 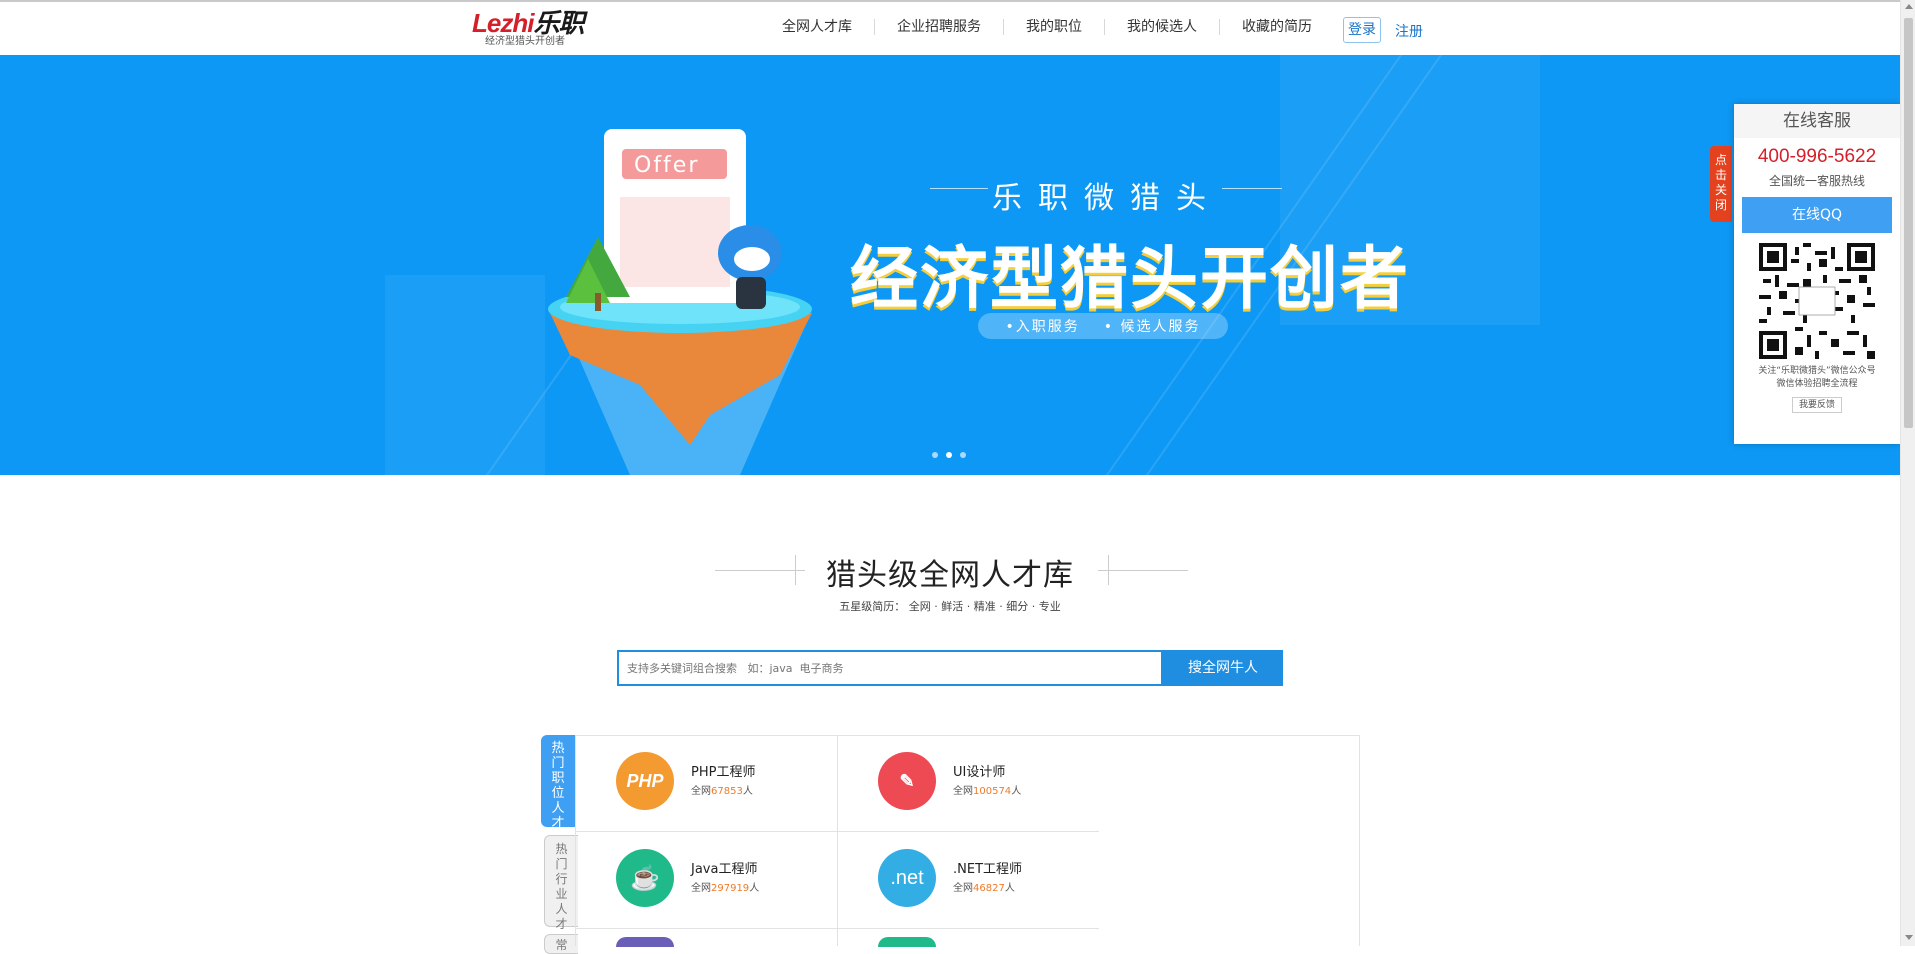 What do you see at coordinates (1909, 937) in the screenshot?
I see `scroll-down-icon` at bounding box center [1909, 937].